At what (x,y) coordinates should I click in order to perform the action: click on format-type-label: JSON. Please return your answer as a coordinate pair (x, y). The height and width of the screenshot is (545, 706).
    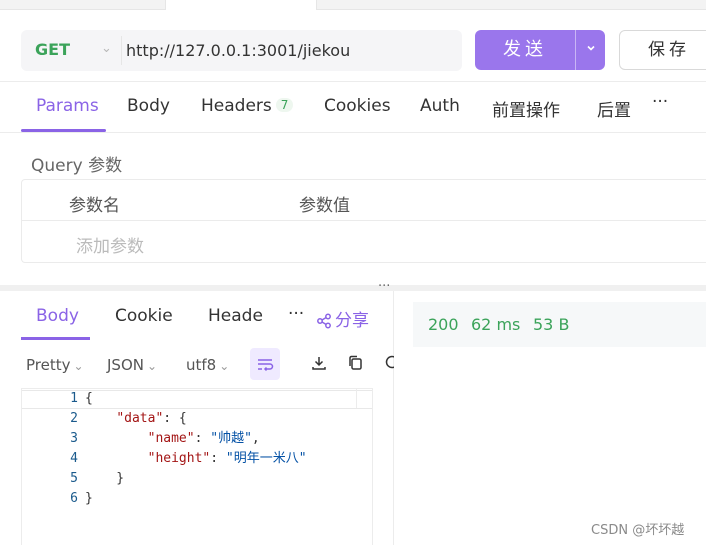
    Looking at the image, I should click on (125, 365).